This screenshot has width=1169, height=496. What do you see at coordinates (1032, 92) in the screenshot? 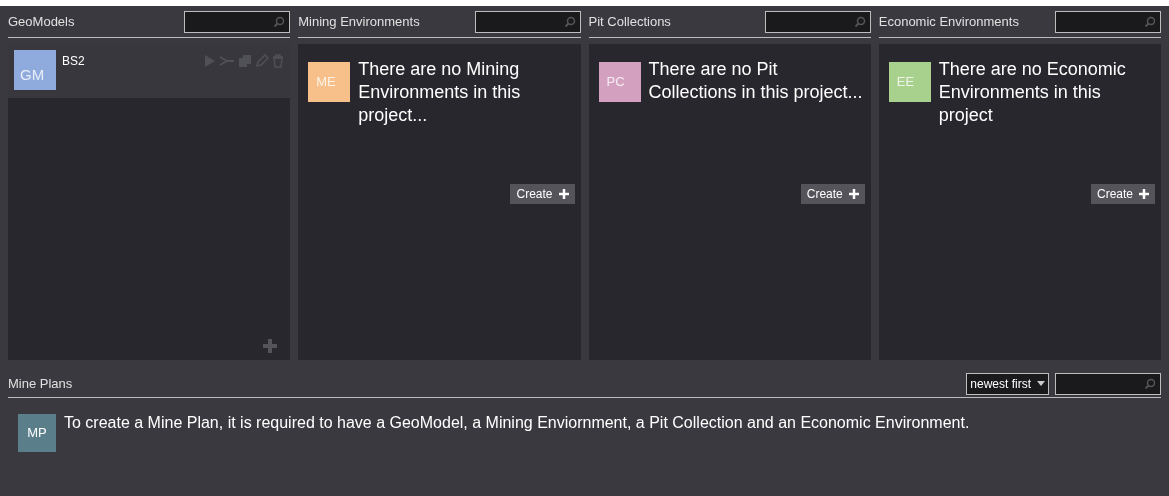
I see `empty-message: There are no Economic Environments in this project` at bounding box center [1032, 92].